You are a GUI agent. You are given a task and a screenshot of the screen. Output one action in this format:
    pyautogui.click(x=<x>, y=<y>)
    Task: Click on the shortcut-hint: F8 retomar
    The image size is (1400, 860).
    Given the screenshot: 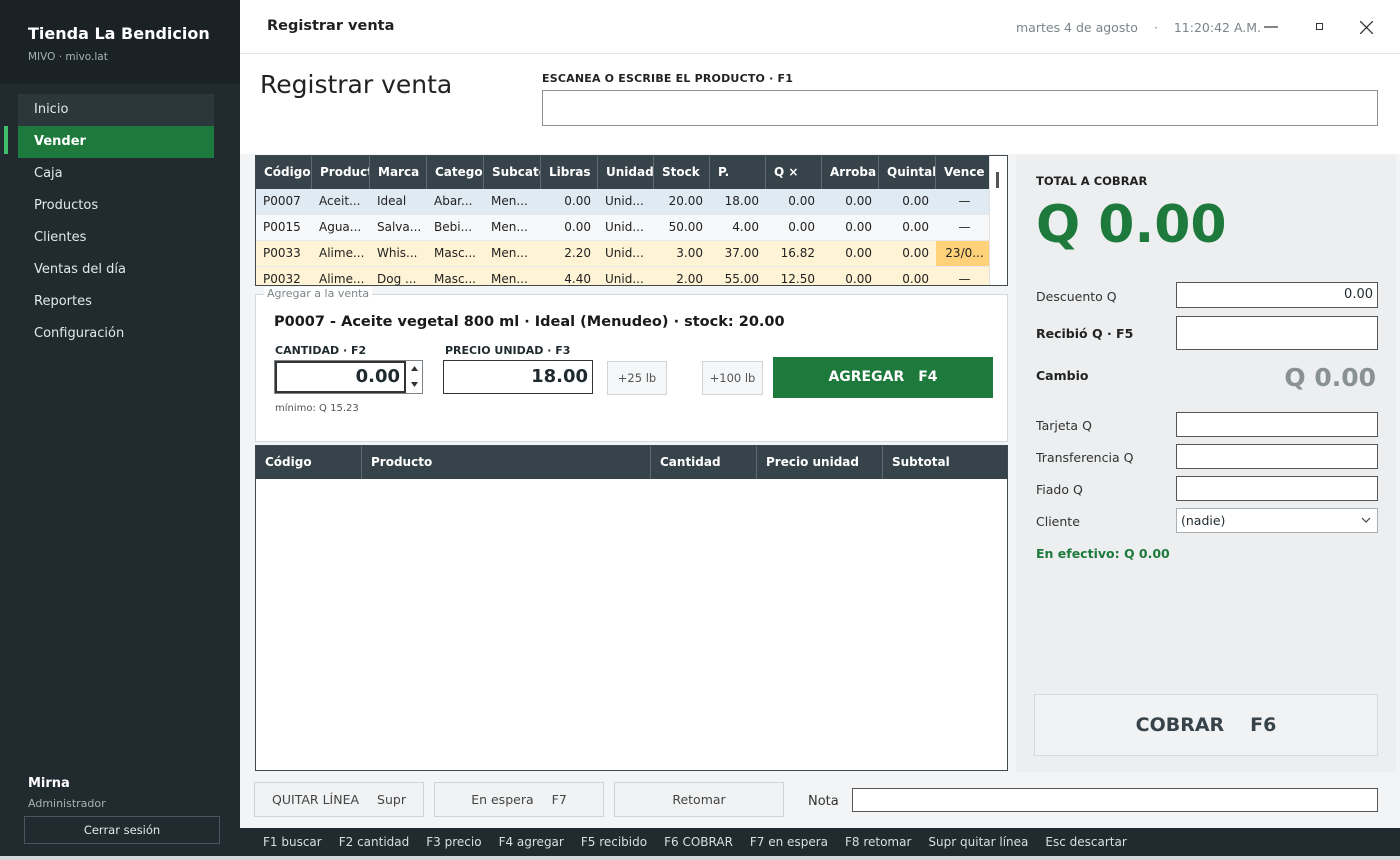 What is the action you would take?
    pyautogui.click(x=878, y=842)
    